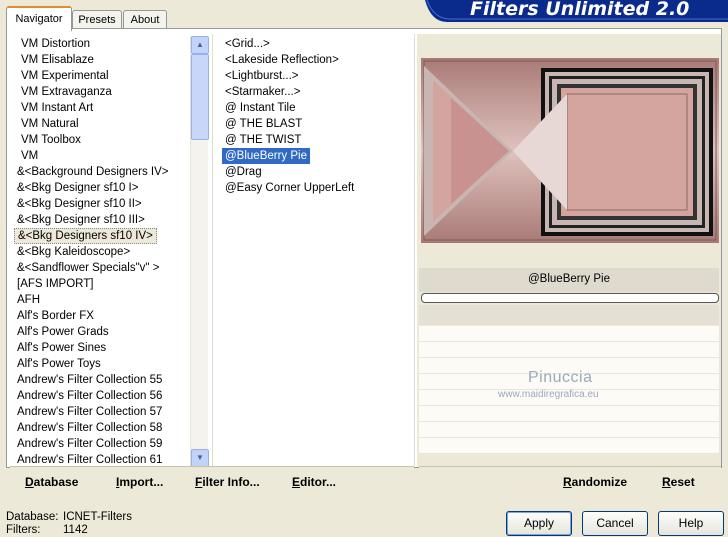  I want to click on category-item: Andrew's Filter Collection 61, so click(89, 459).